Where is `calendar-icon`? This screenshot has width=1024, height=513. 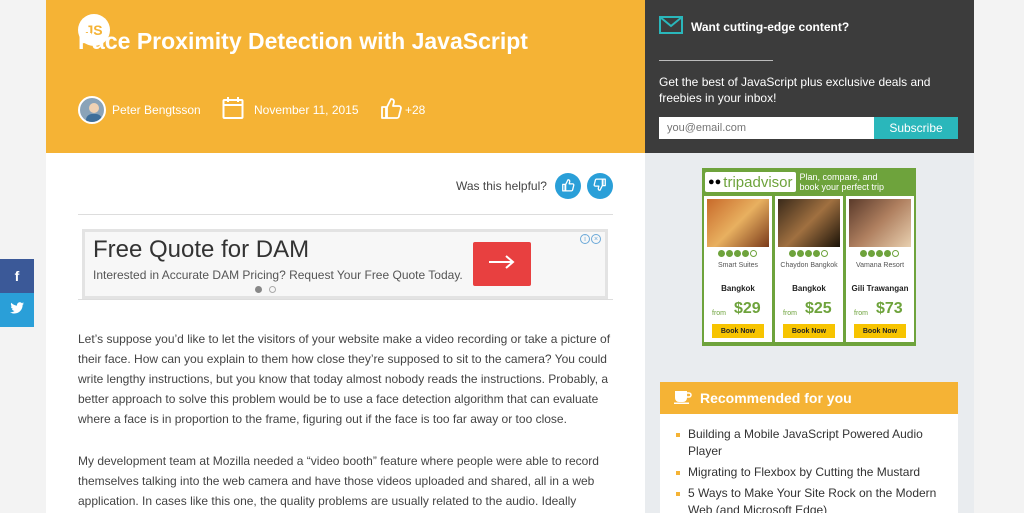 calendar-icon is located at coordinates (233, 109).